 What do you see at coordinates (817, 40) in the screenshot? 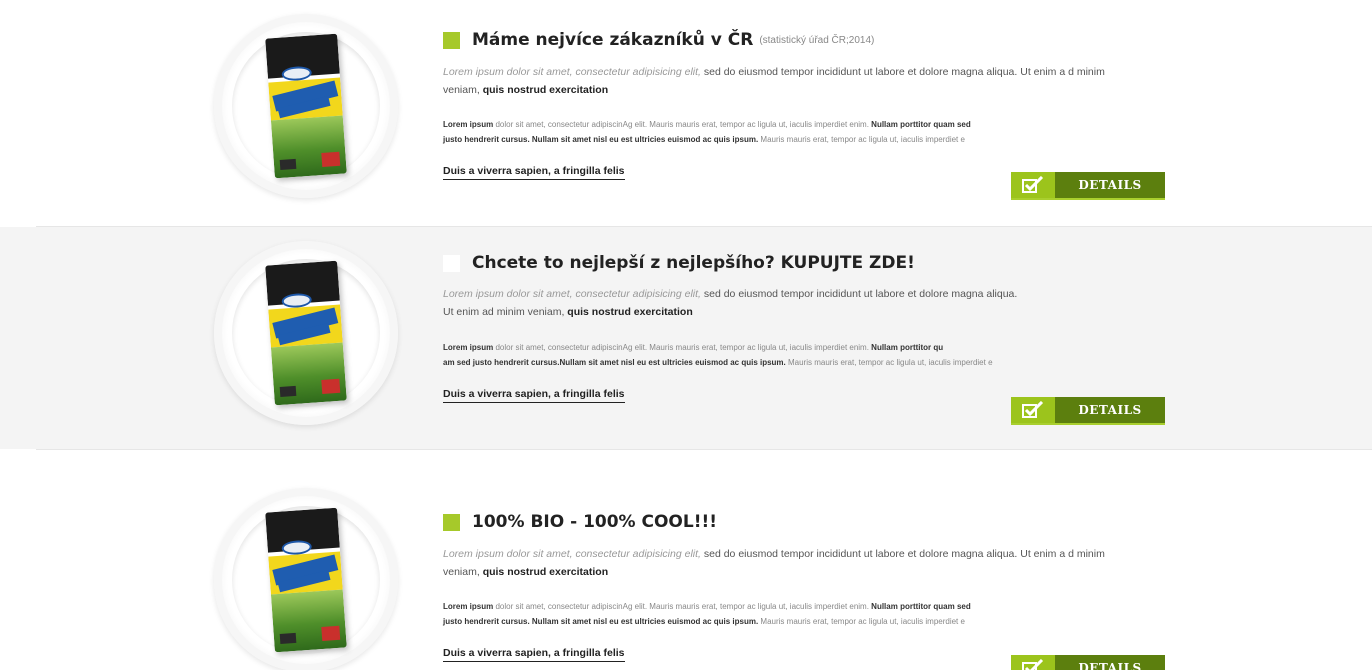
I see `title-source-note: (statistický úřad ČR;2014)` at bounding box center [817, 40].